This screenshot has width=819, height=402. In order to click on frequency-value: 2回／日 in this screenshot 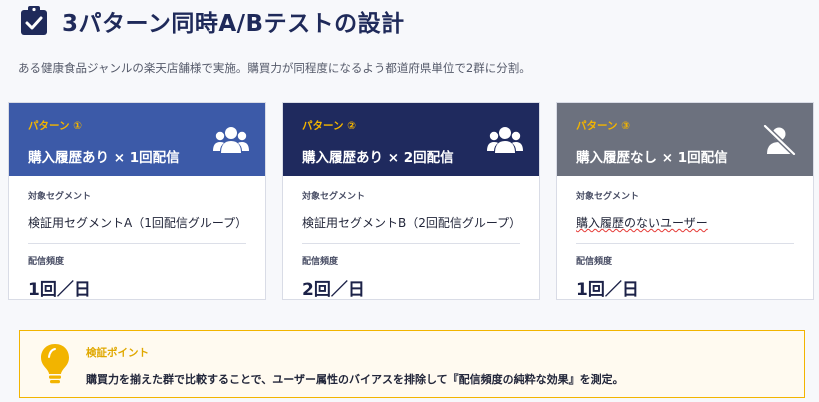, I will do `click(333, 290)`.